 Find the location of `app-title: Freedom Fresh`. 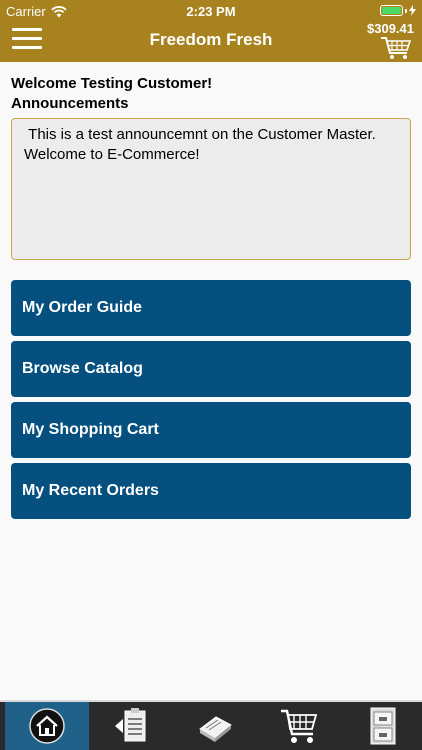

app-title: Freedom Fresh is located at coordinates (211, 39).